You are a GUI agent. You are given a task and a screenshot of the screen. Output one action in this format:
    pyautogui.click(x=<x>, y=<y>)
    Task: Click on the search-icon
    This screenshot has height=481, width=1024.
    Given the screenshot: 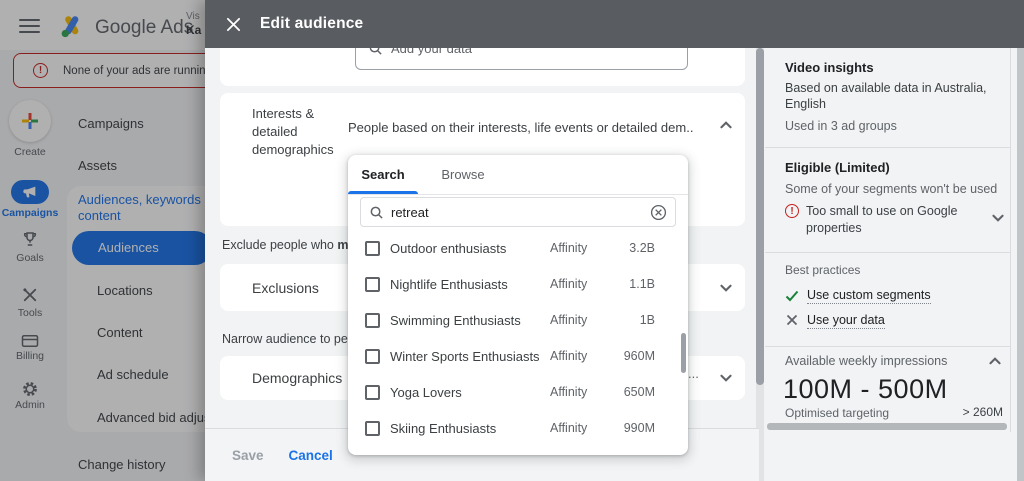 What is the action you would take?
    pyautogui.click(x=376, y=212)
    